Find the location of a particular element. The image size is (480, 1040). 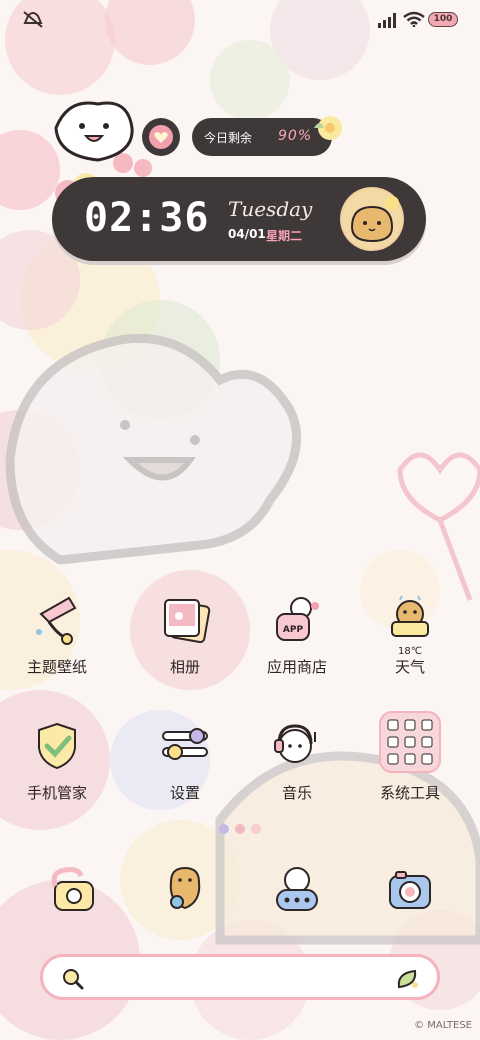

app-label: 相册 is located at coordinates (184, 667).